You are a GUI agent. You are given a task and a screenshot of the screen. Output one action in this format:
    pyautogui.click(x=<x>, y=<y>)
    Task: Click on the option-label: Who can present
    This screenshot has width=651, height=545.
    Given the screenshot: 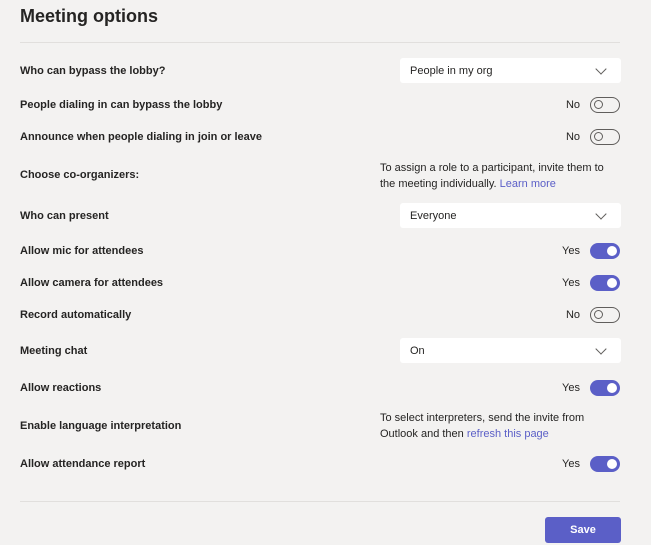 What is the action you would take?
    pyautogui.click(x=64, y=215)
    